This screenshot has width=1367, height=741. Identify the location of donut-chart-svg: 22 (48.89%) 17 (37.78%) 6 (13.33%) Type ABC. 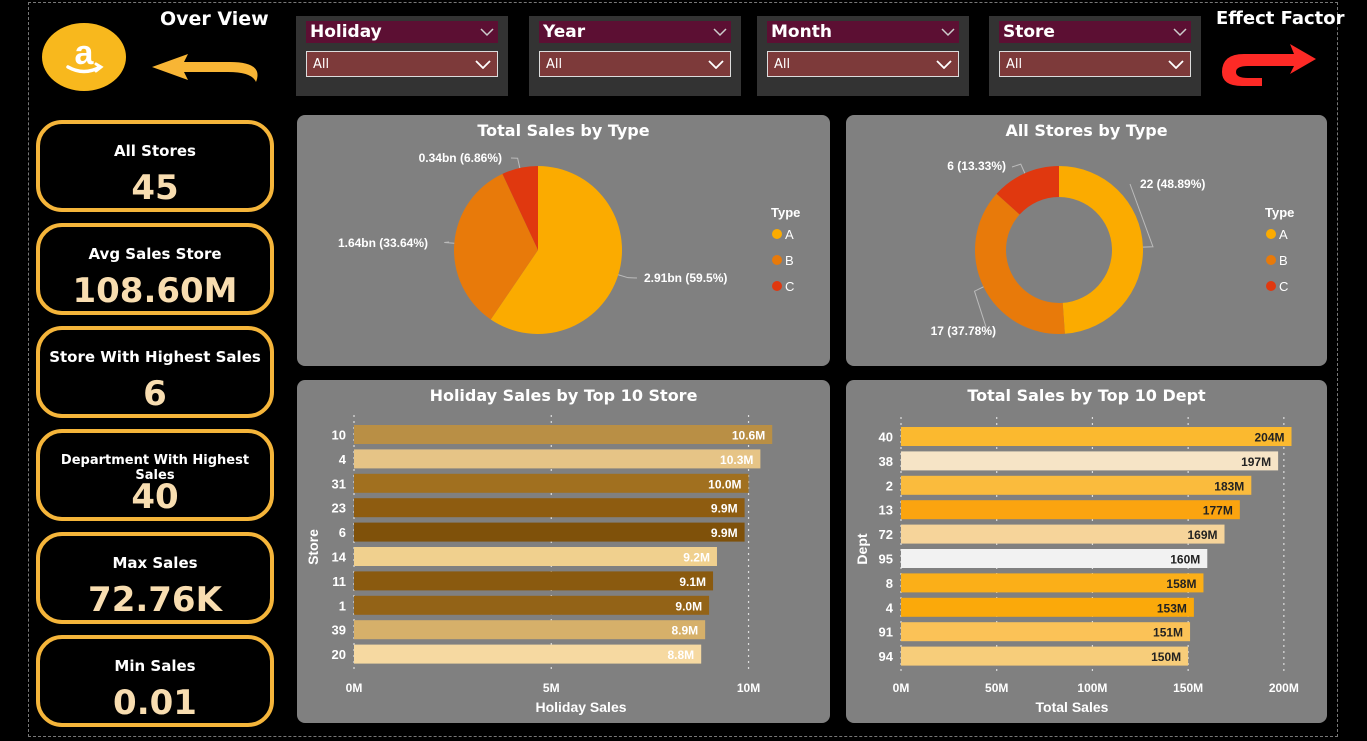
(1113, 248).